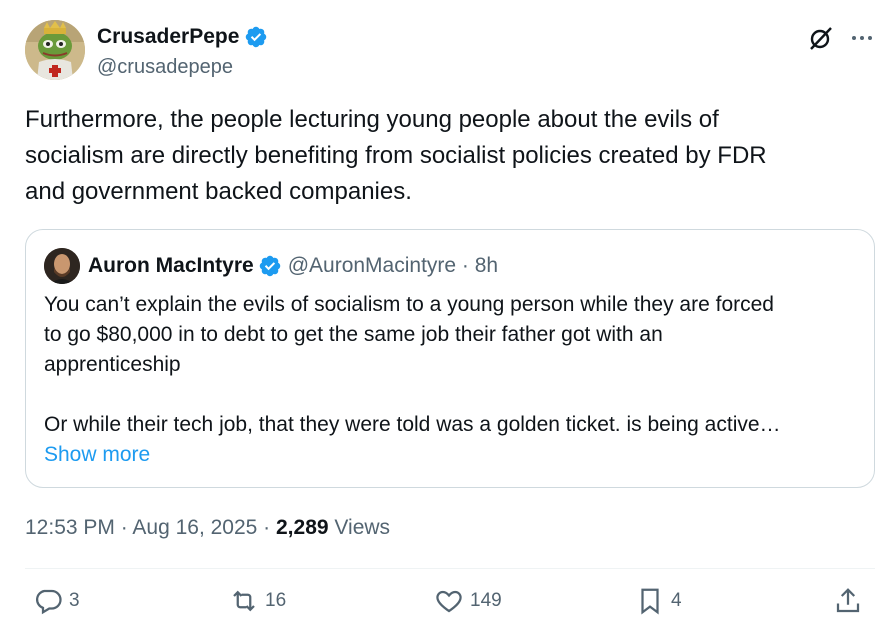 This screenshot has width=896, height=629. Describe the element at coordinates (676, 600) in the screenshot. I see `bookmark-count: 4` at that location.